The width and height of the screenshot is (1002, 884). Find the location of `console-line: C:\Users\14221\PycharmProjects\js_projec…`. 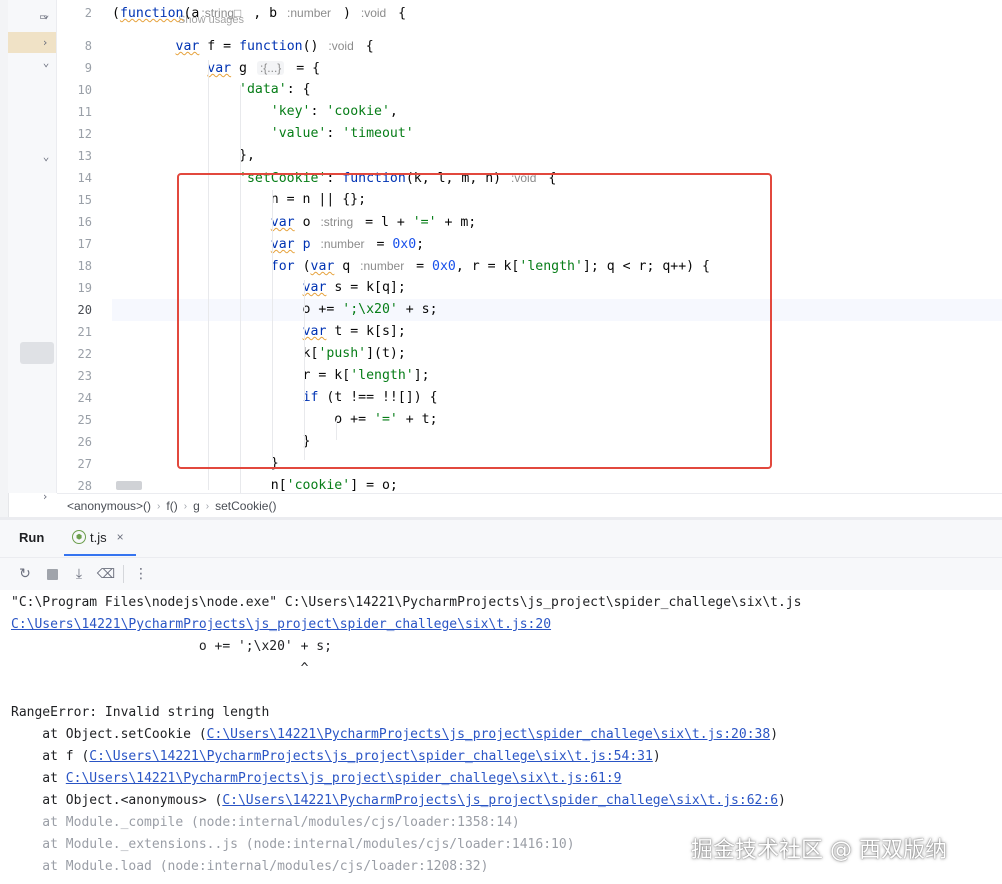

console-line: C:\Users\14221\PycharmProjects\js_projec… is located at coordinates (281, 625).